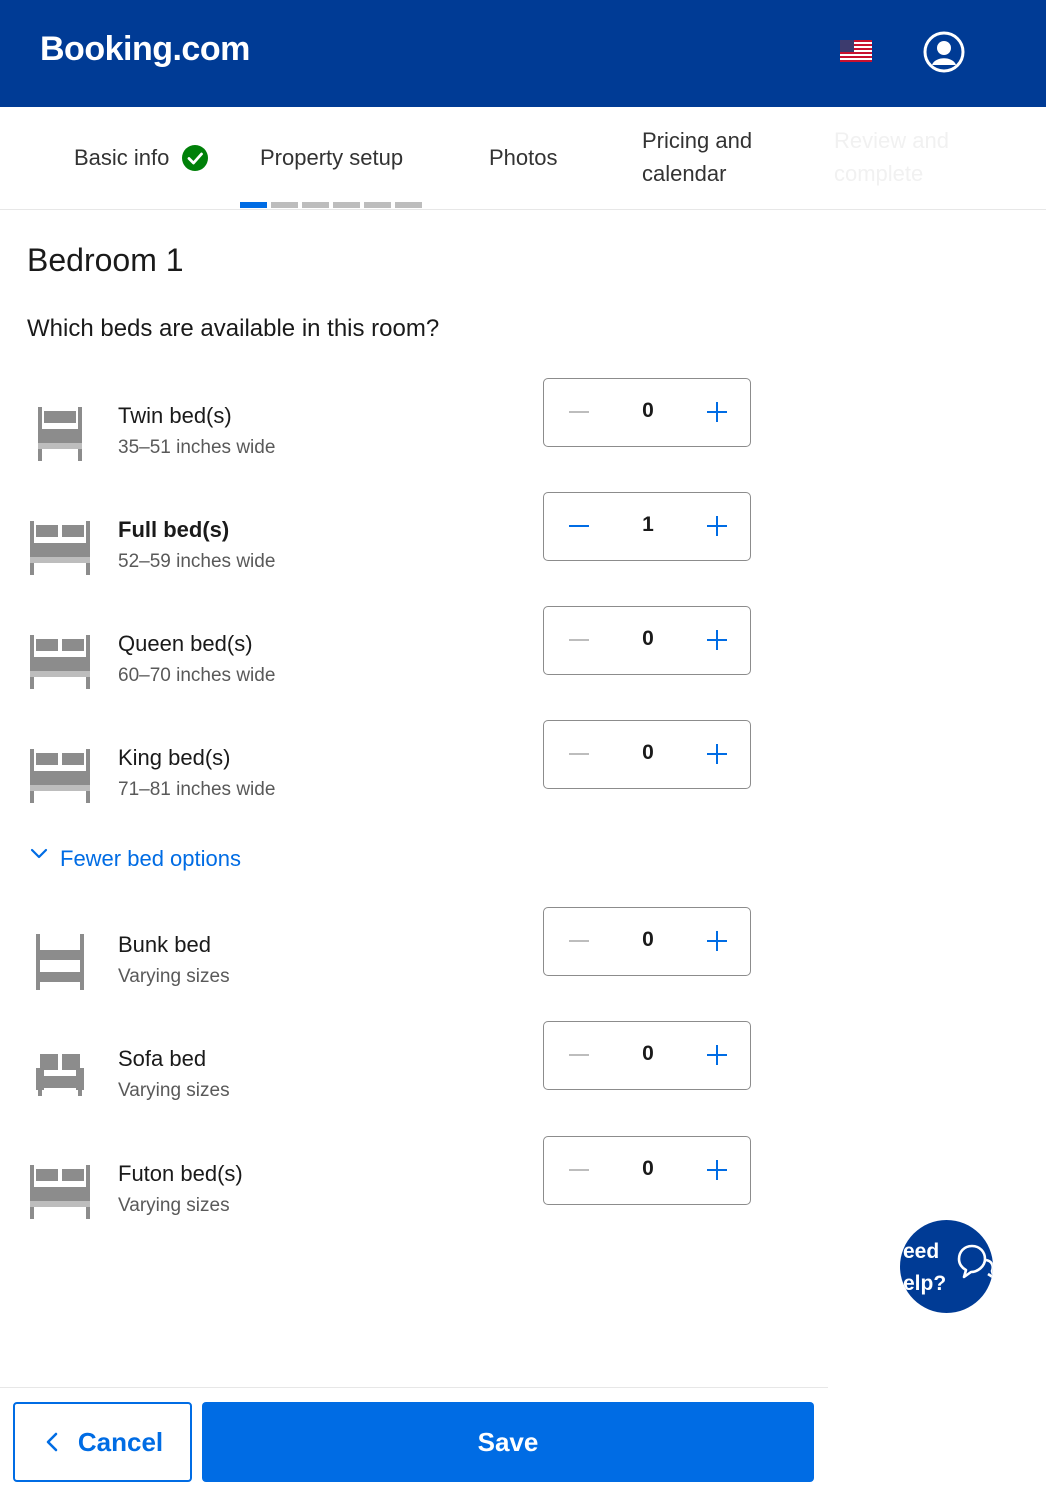 Image resolution: width=1046 pixels, height=1494 pixels. What do you see at coordinates (145, 49) in the screenshot?
I see `booking-logo: Booking.com` at bounding box center [145, 49].